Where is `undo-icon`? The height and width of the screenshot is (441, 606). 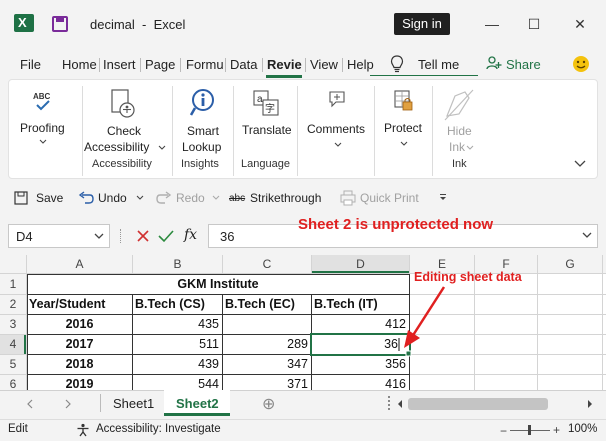
undo-icon is located at coordinates (86, 198).